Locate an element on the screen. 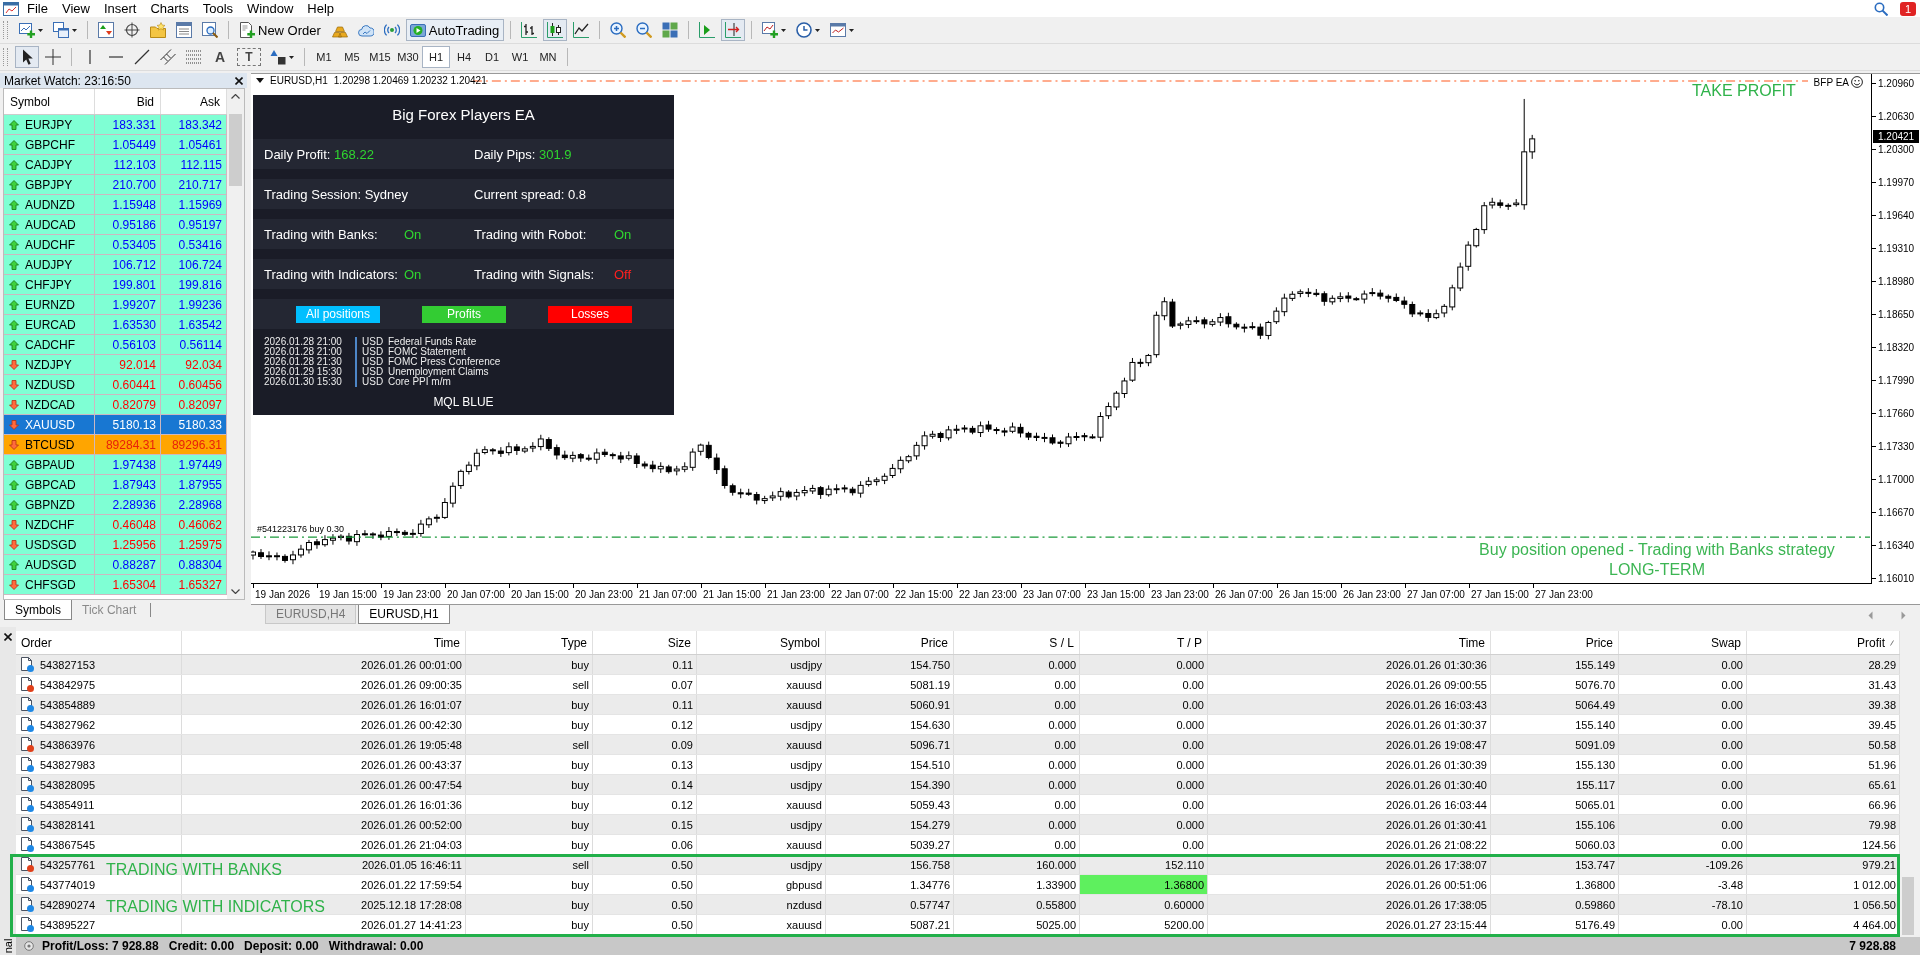  scroll-up-icon is located at coordinates (235, 96).